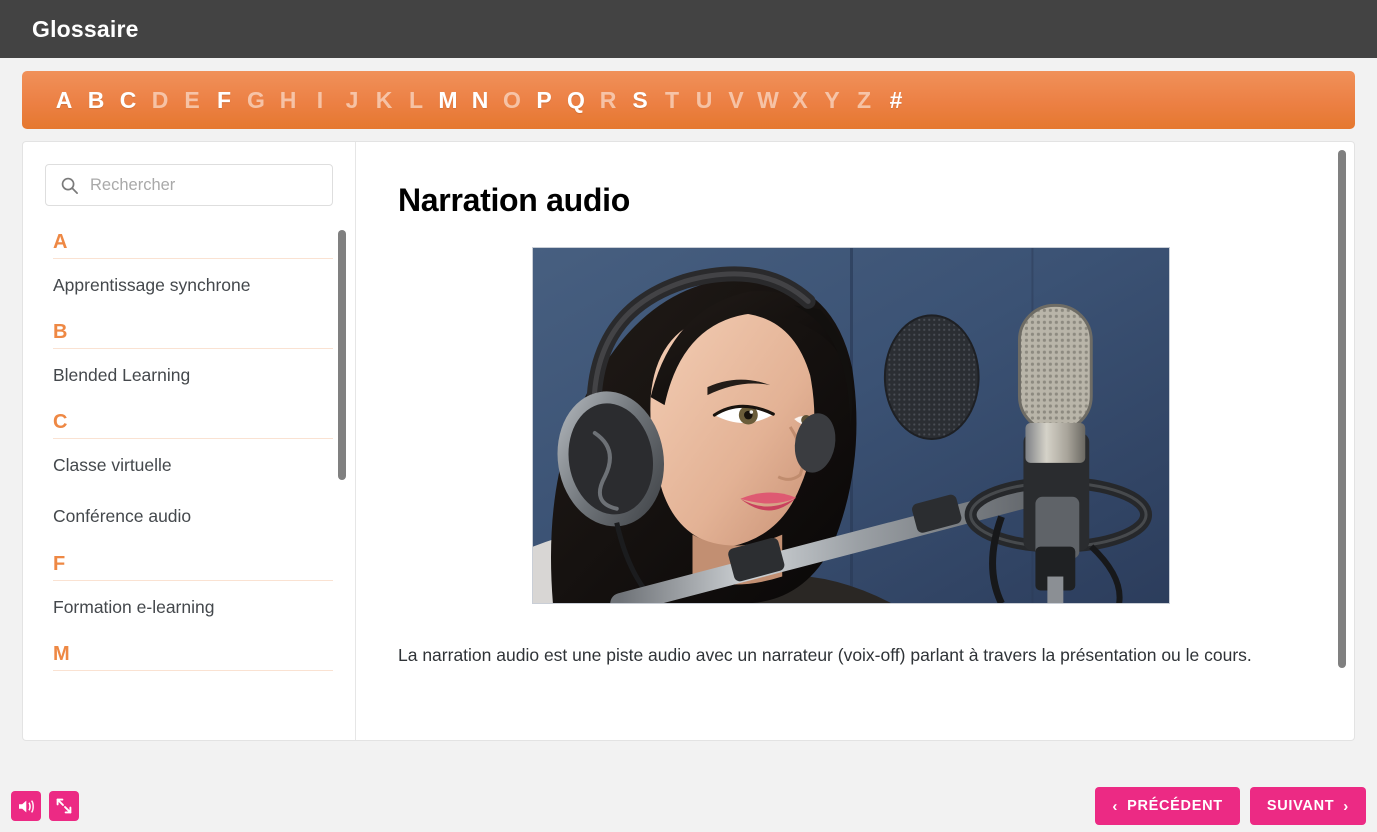 This screenshot has height=832, width=1377. I want to click on glossary-term-item: Conférence audio, so click(193, 515).